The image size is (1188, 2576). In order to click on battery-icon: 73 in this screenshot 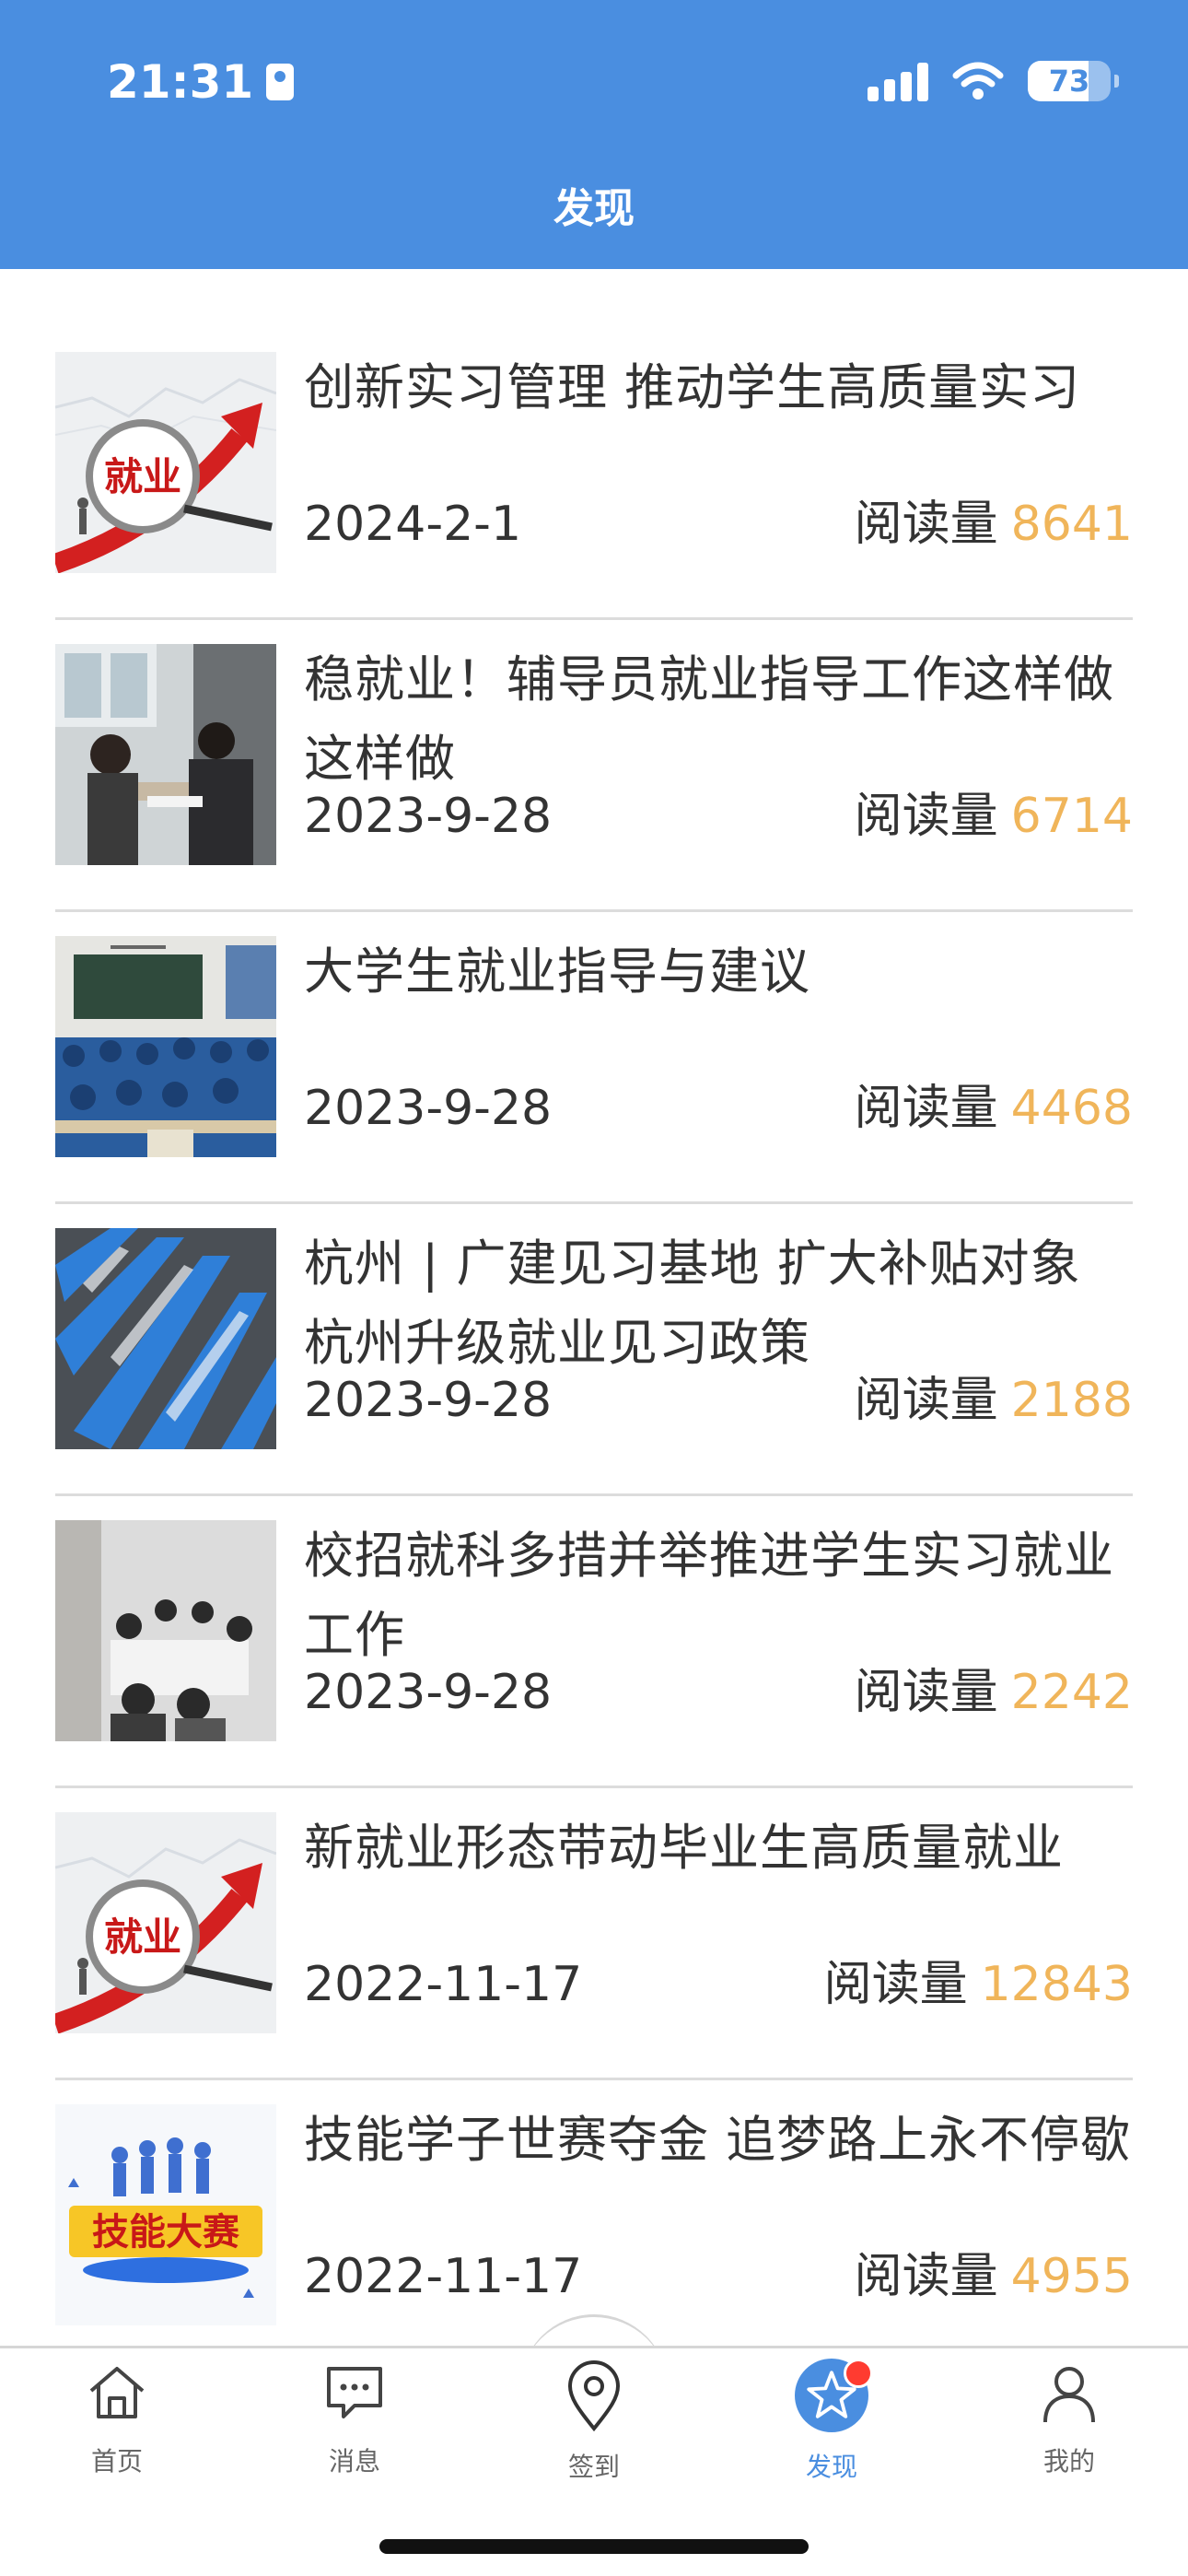, I will do `click(1073, 81)`.